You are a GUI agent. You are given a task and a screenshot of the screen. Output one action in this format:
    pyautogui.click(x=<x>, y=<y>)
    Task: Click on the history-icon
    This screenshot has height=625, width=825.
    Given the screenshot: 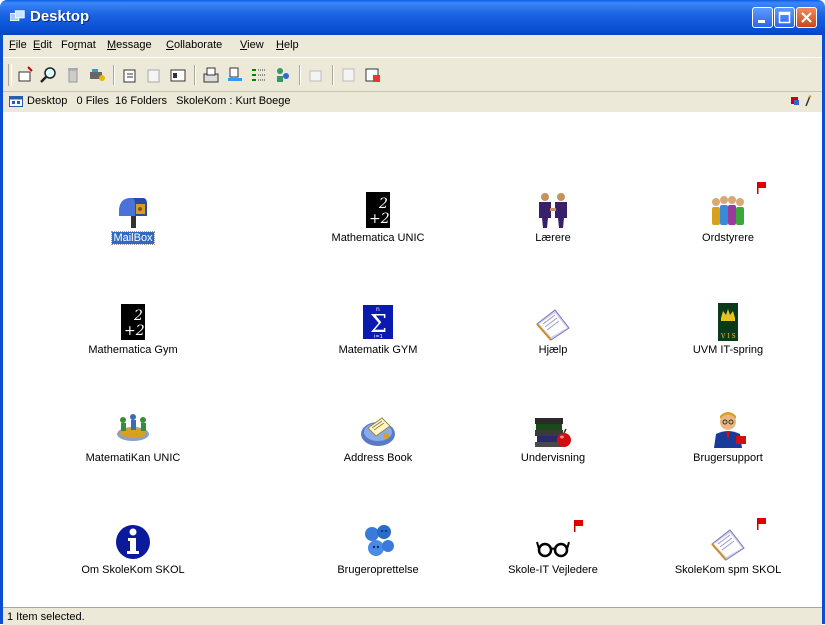 What is the action you would take?
    pyautogui.click(x=316, y=75)
    